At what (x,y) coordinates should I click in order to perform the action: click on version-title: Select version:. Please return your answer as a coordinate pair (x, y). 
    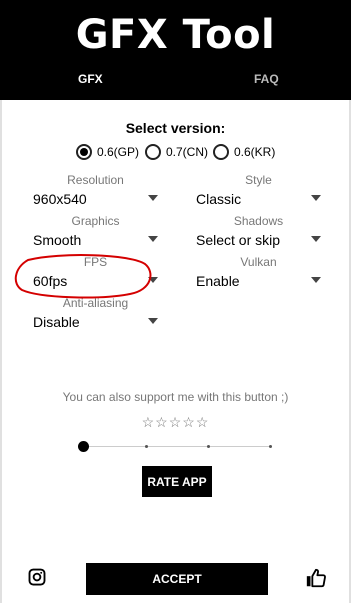
    Looking at the image, I should click on (175, 128).